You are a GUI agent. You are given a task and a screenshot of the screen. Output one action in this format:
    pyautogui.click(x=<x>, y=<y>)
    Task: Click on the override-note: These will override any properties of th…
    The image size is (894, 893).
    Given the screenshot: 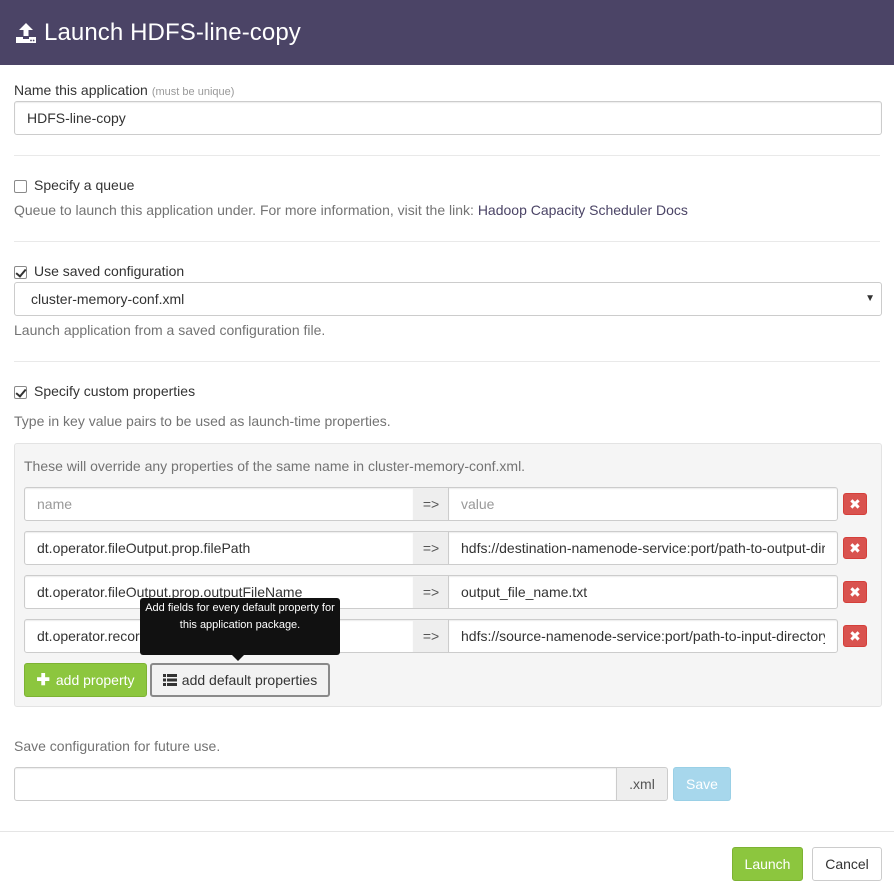 What is the action you would take?
    pyautogui.click(x=275, y=466)
    